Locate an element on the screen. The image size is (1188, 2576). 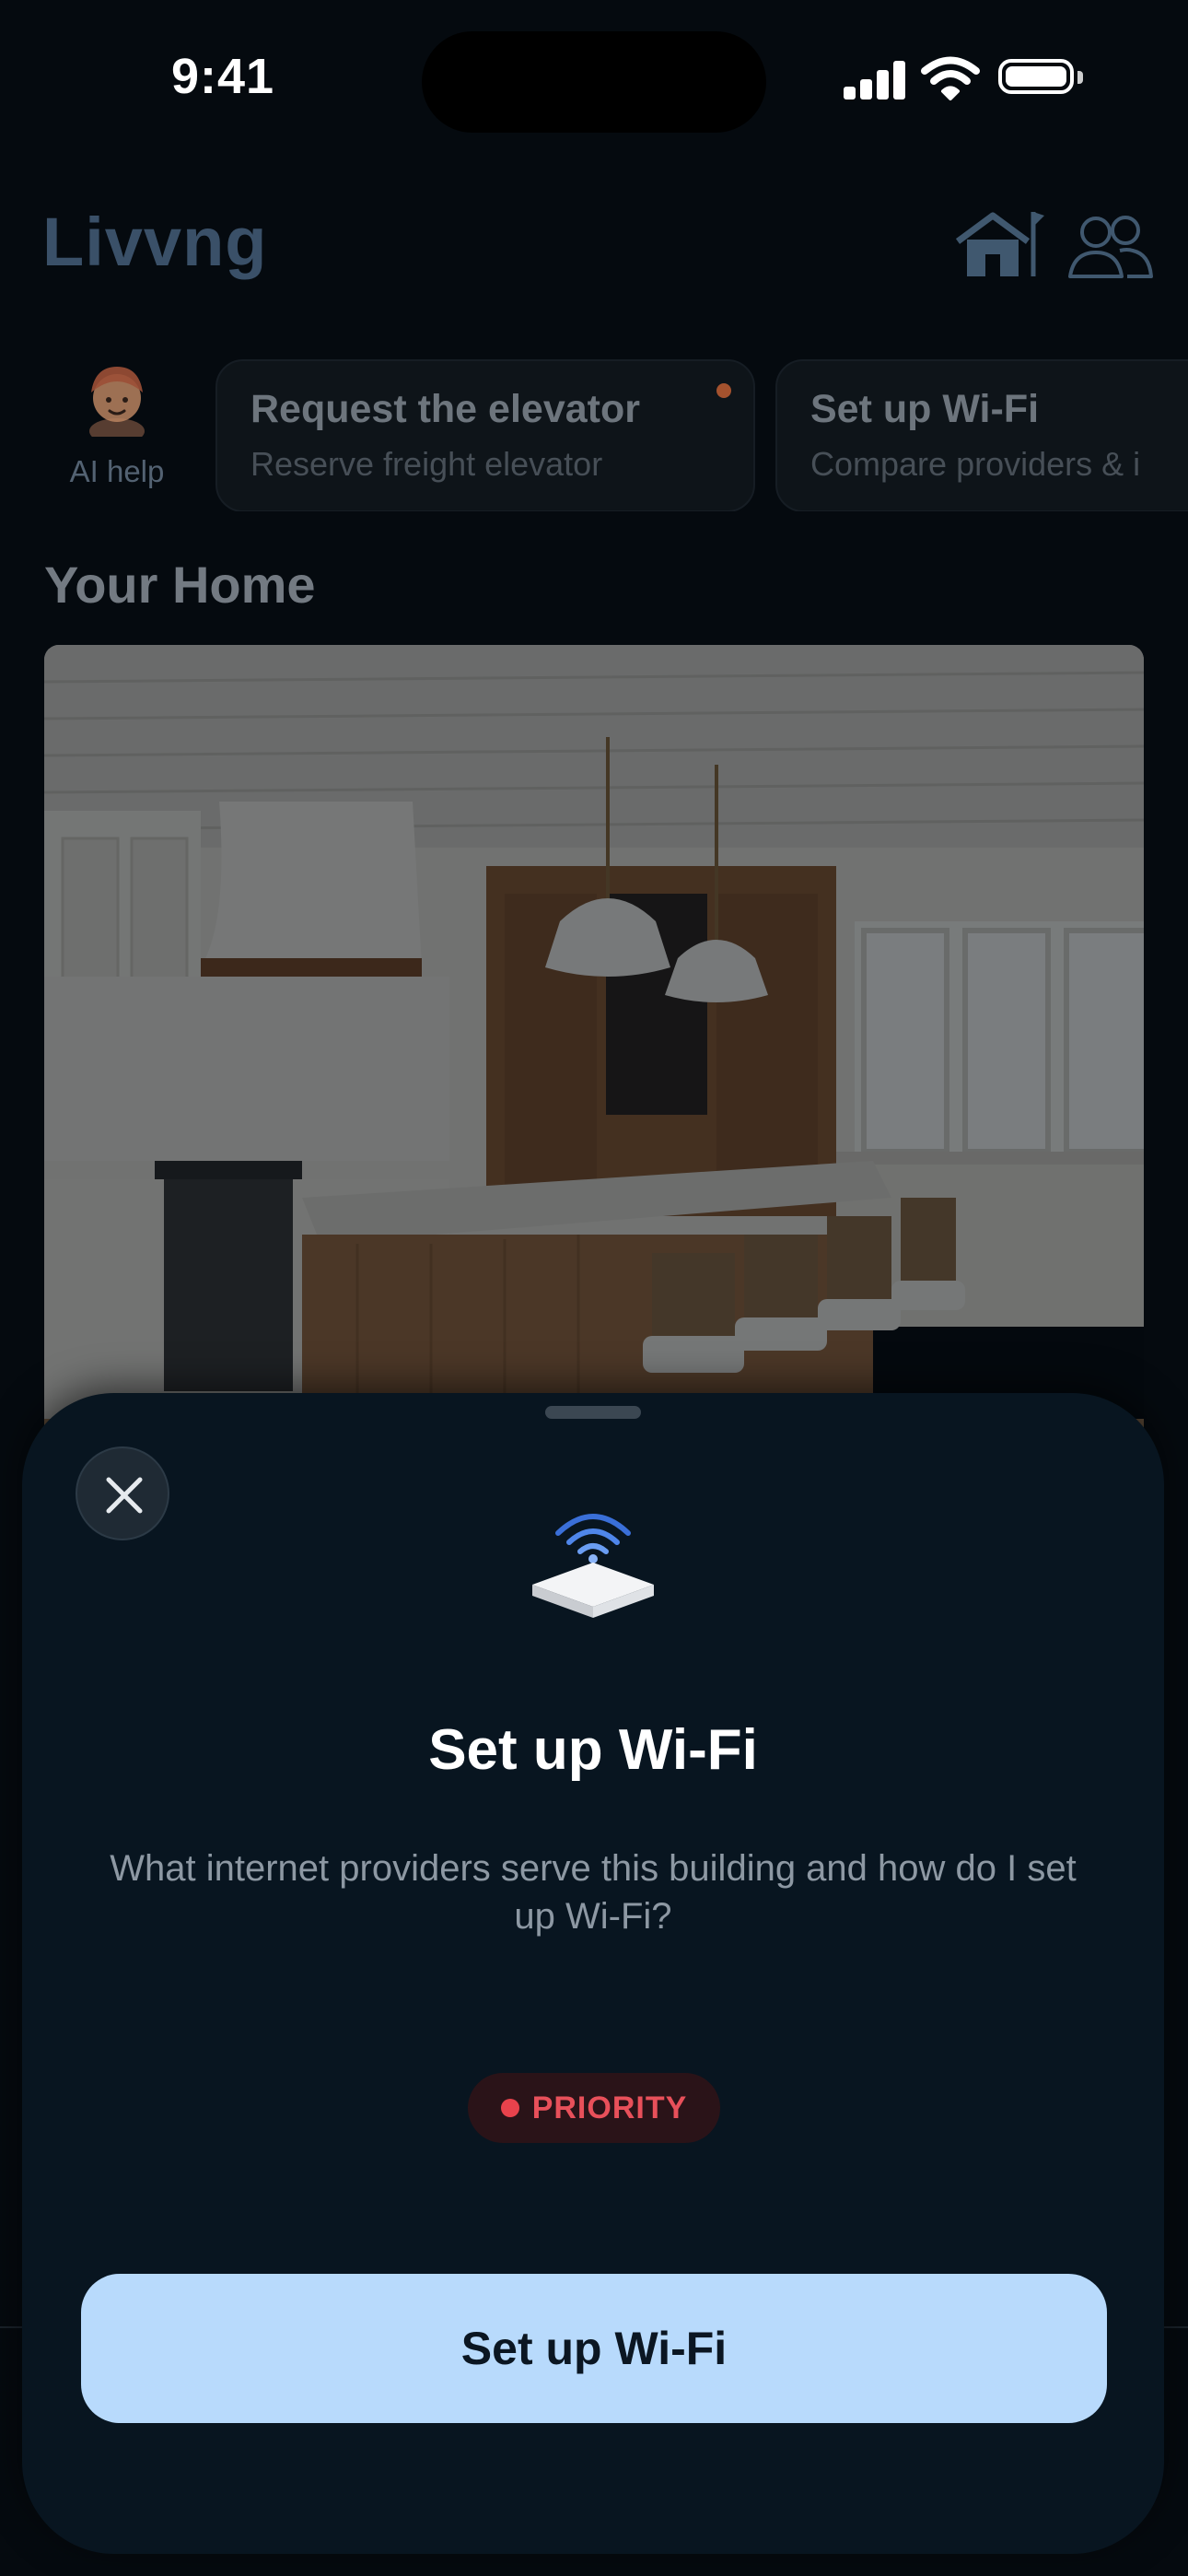
wifi-status-icon is located at coordinates (951, 78).